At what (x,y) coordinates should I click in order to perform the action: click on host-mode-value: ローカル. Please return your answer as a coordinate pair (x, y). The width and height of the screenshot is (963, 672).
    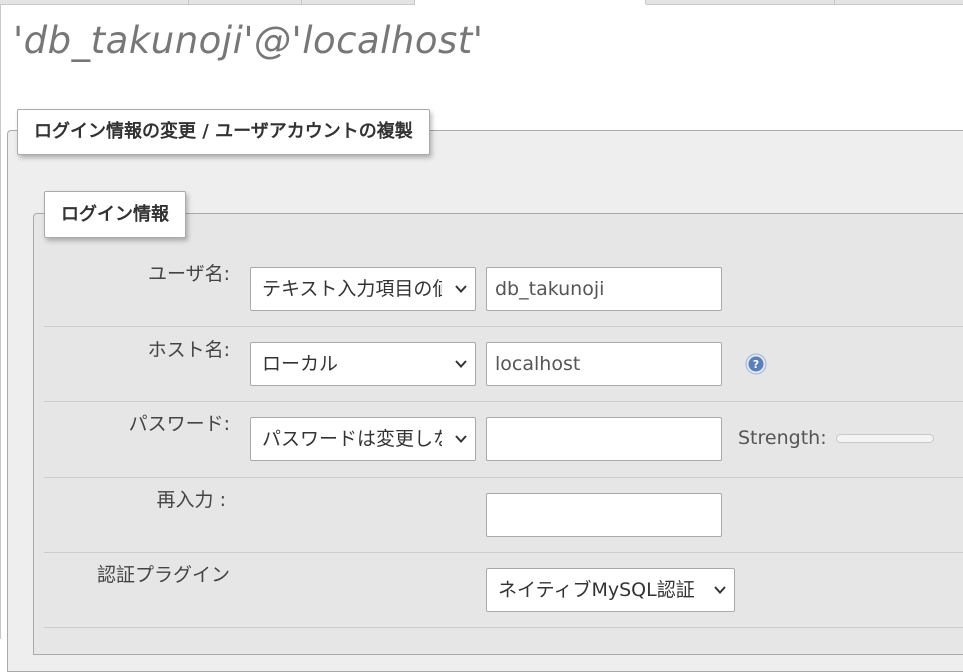
    Looking at the image, I should click on (300, 364).